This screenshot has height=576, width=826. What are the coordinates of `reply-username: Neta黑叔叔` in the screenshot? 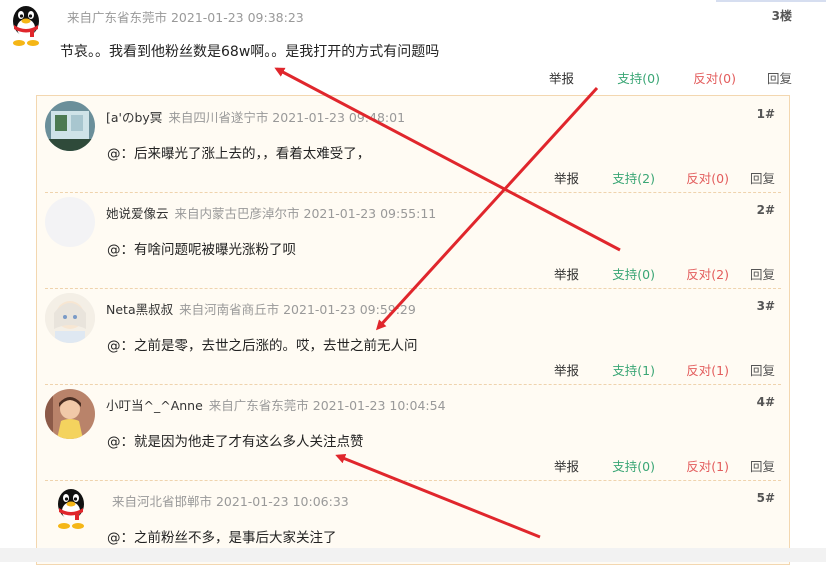 It's located at (139, 309).